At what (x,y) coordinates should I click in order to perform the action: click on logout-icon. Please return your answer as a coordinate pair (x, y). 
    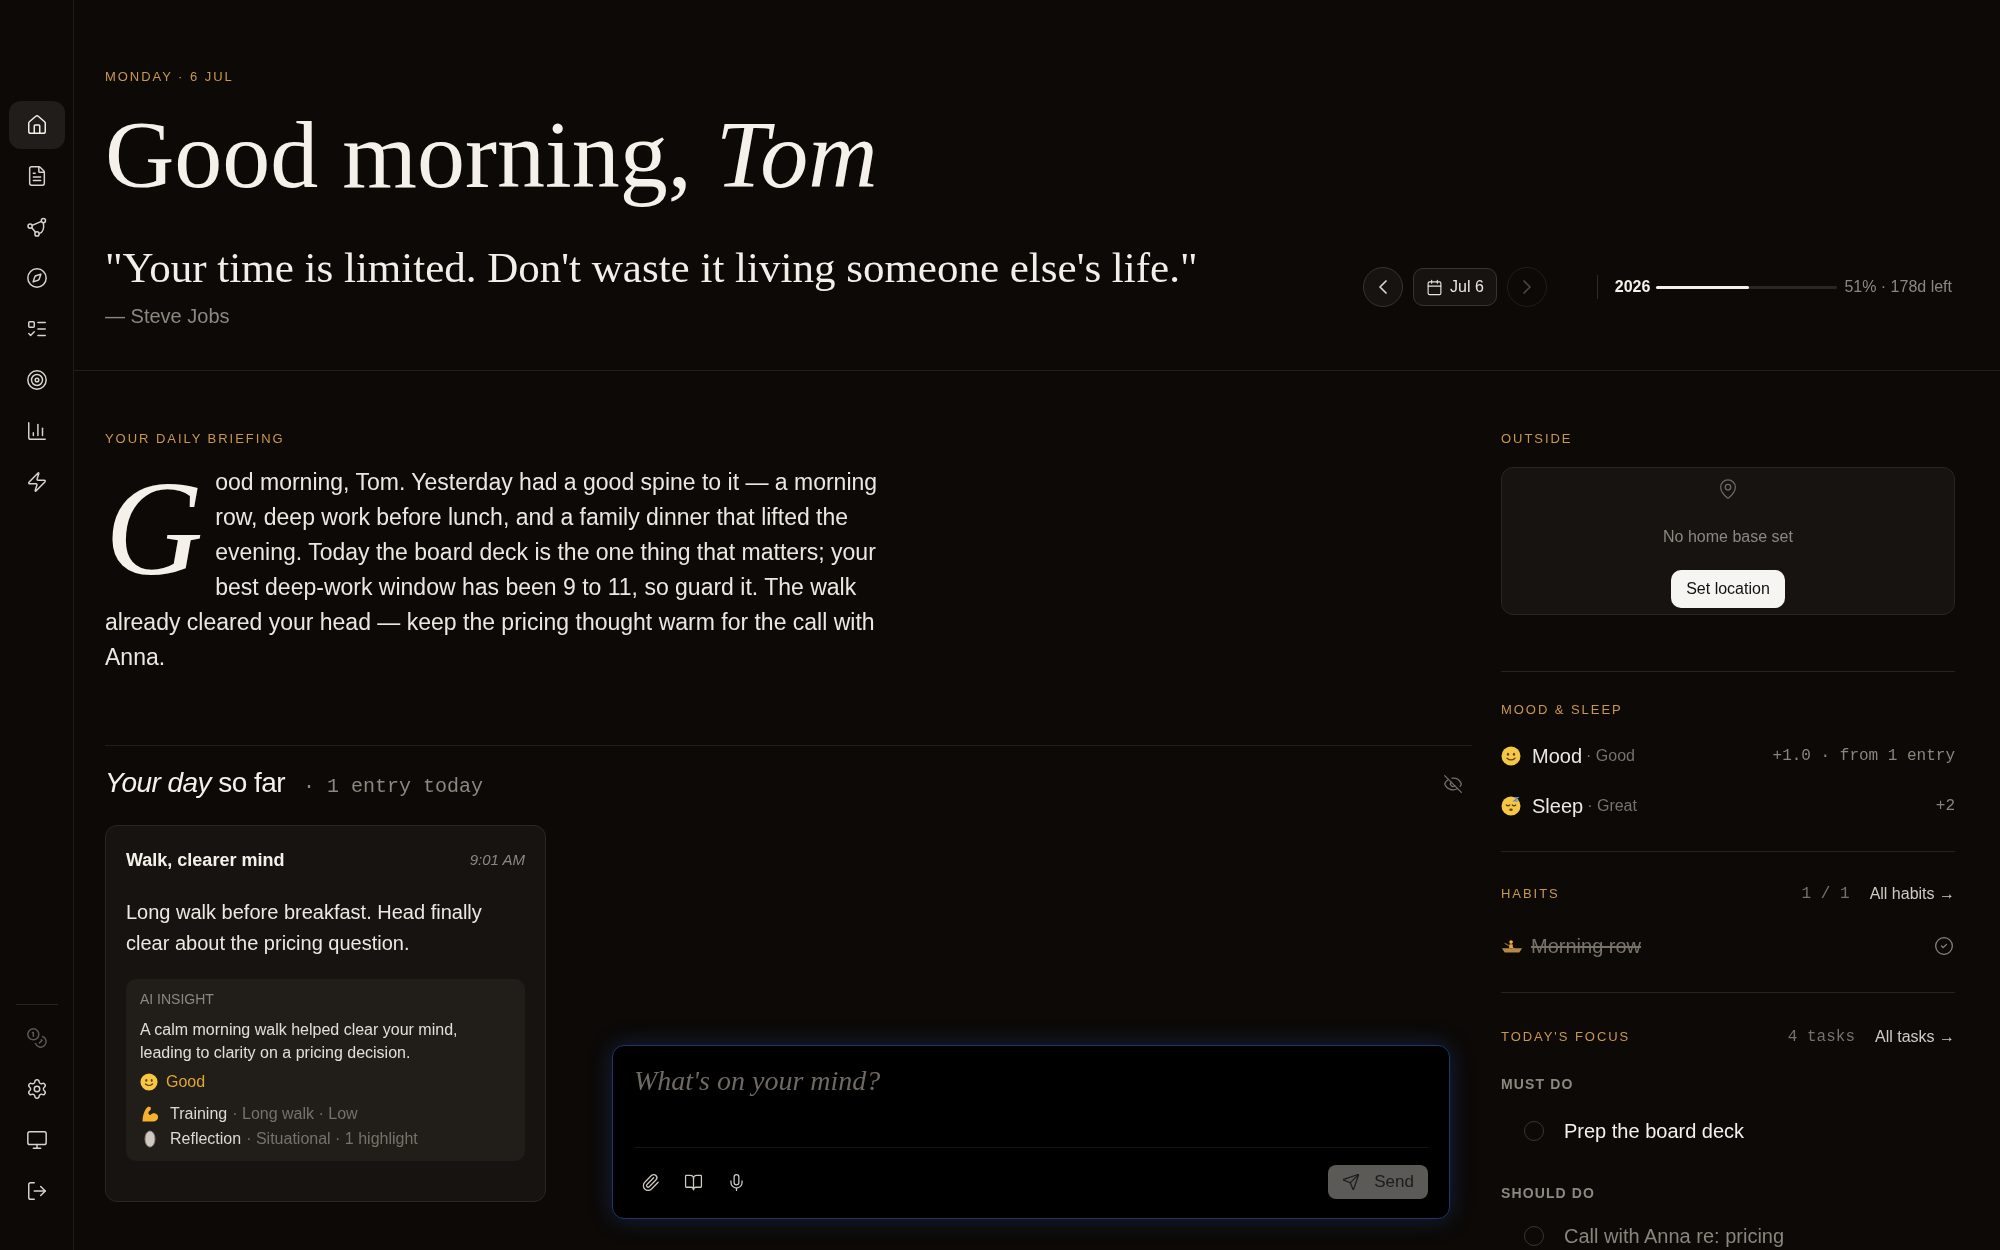
    Looking at the image, I should click on (36, 1191).